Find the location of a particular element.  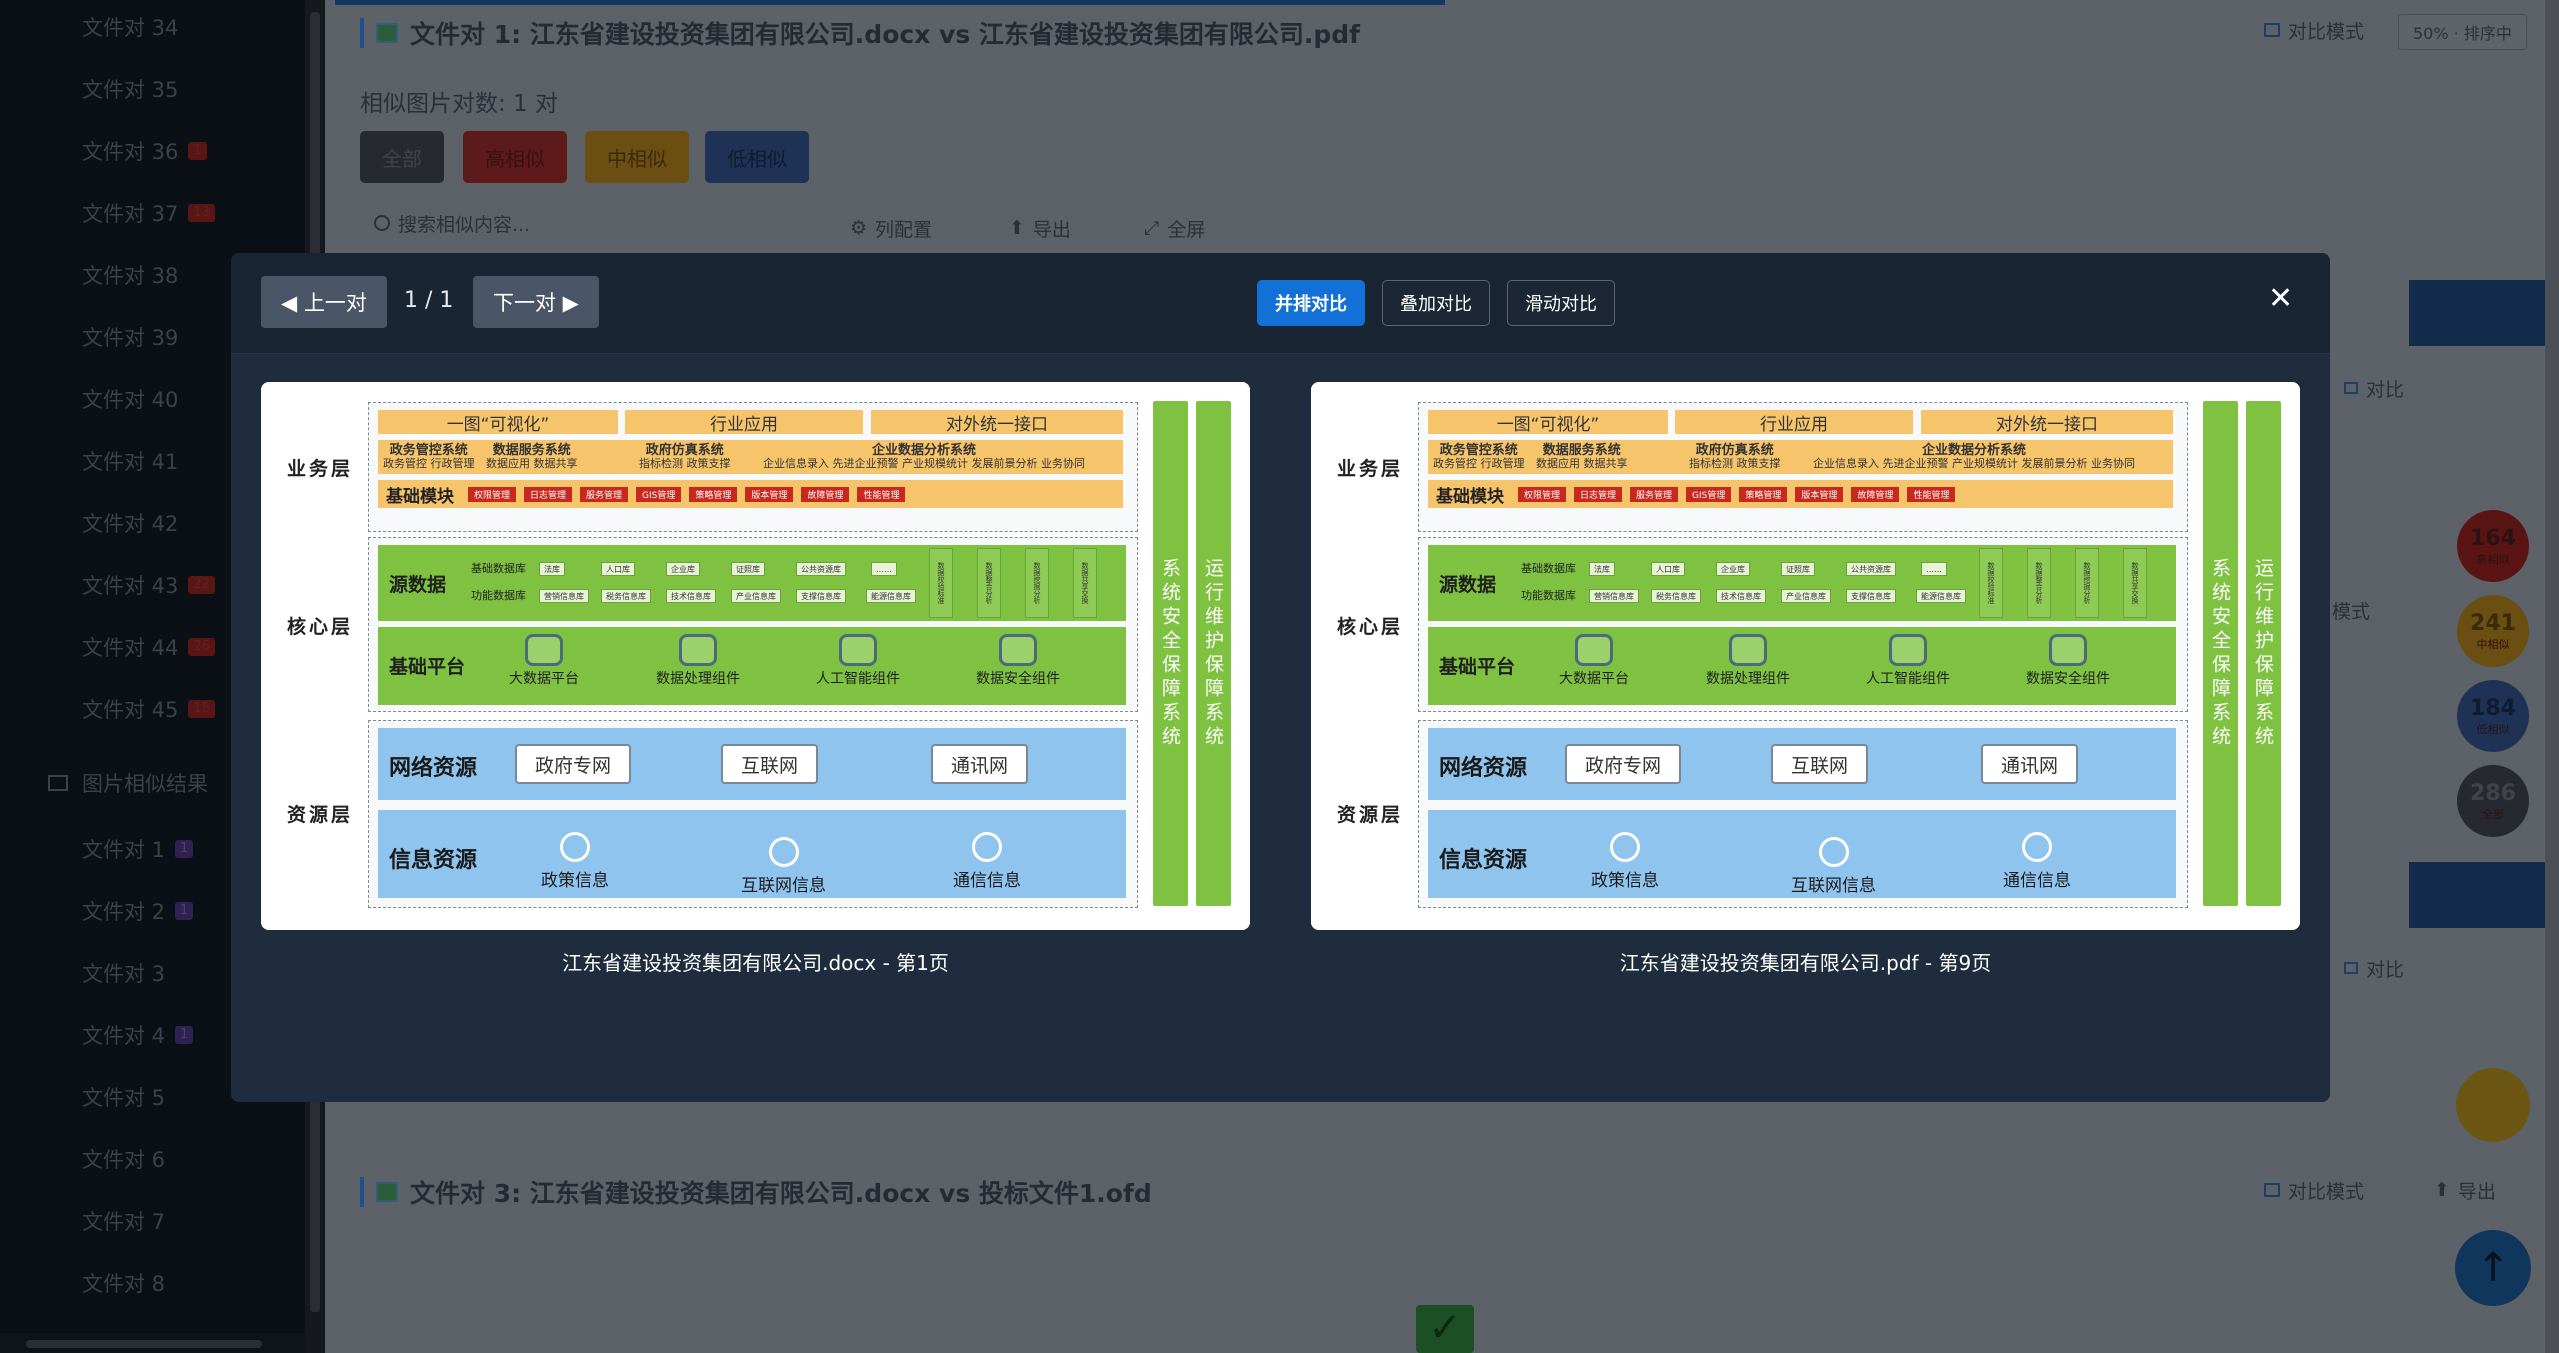

progress-label: 50% · 排序中 is located at coordinates (2462, 33).